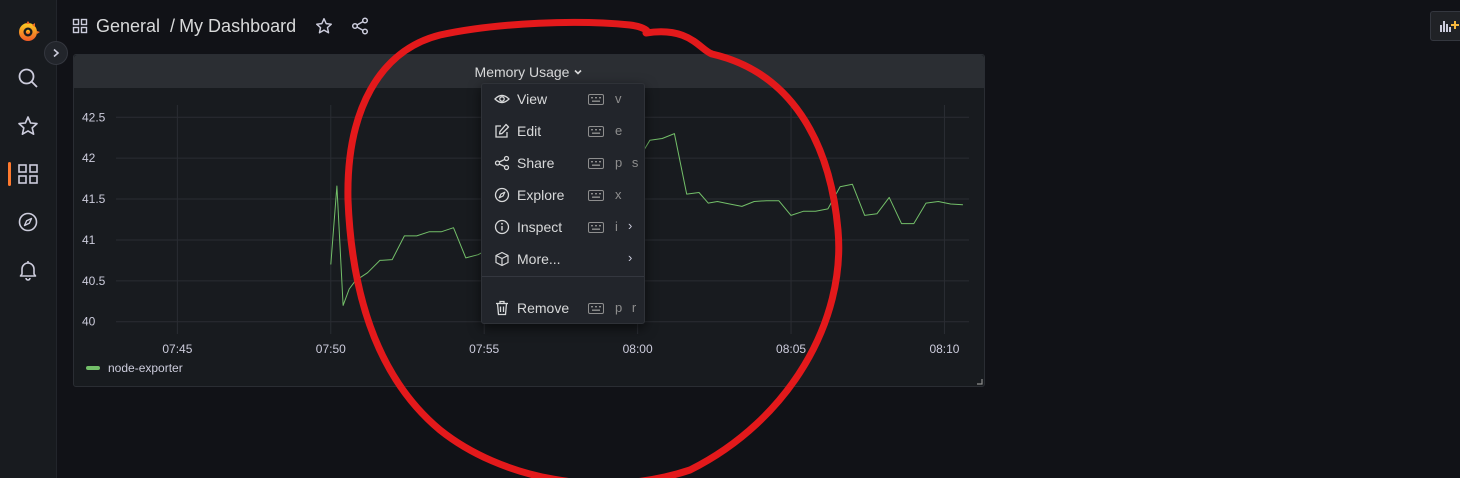  What do you see at coordinates (502, 227) in the screenshot?
I see `info-icon` at bounding box center [502, 227].